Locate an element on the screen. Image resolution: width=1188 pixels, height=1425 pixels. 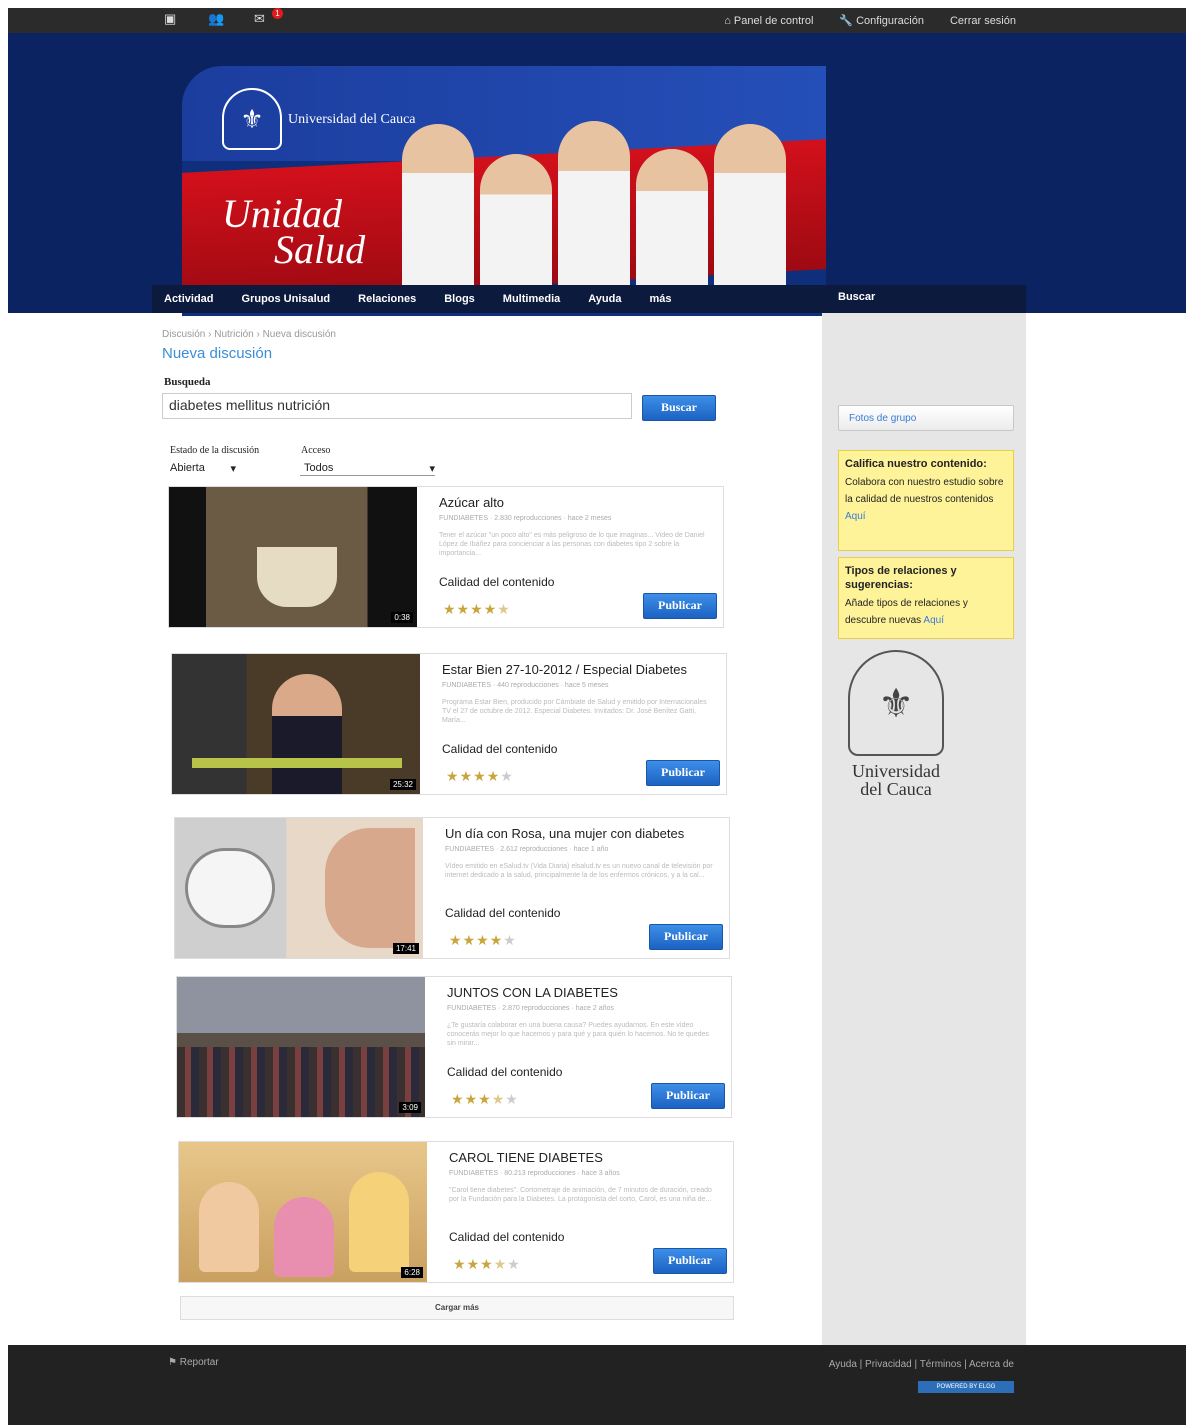
state-select: Abierta ▾ is located at coordinates (203, 468).